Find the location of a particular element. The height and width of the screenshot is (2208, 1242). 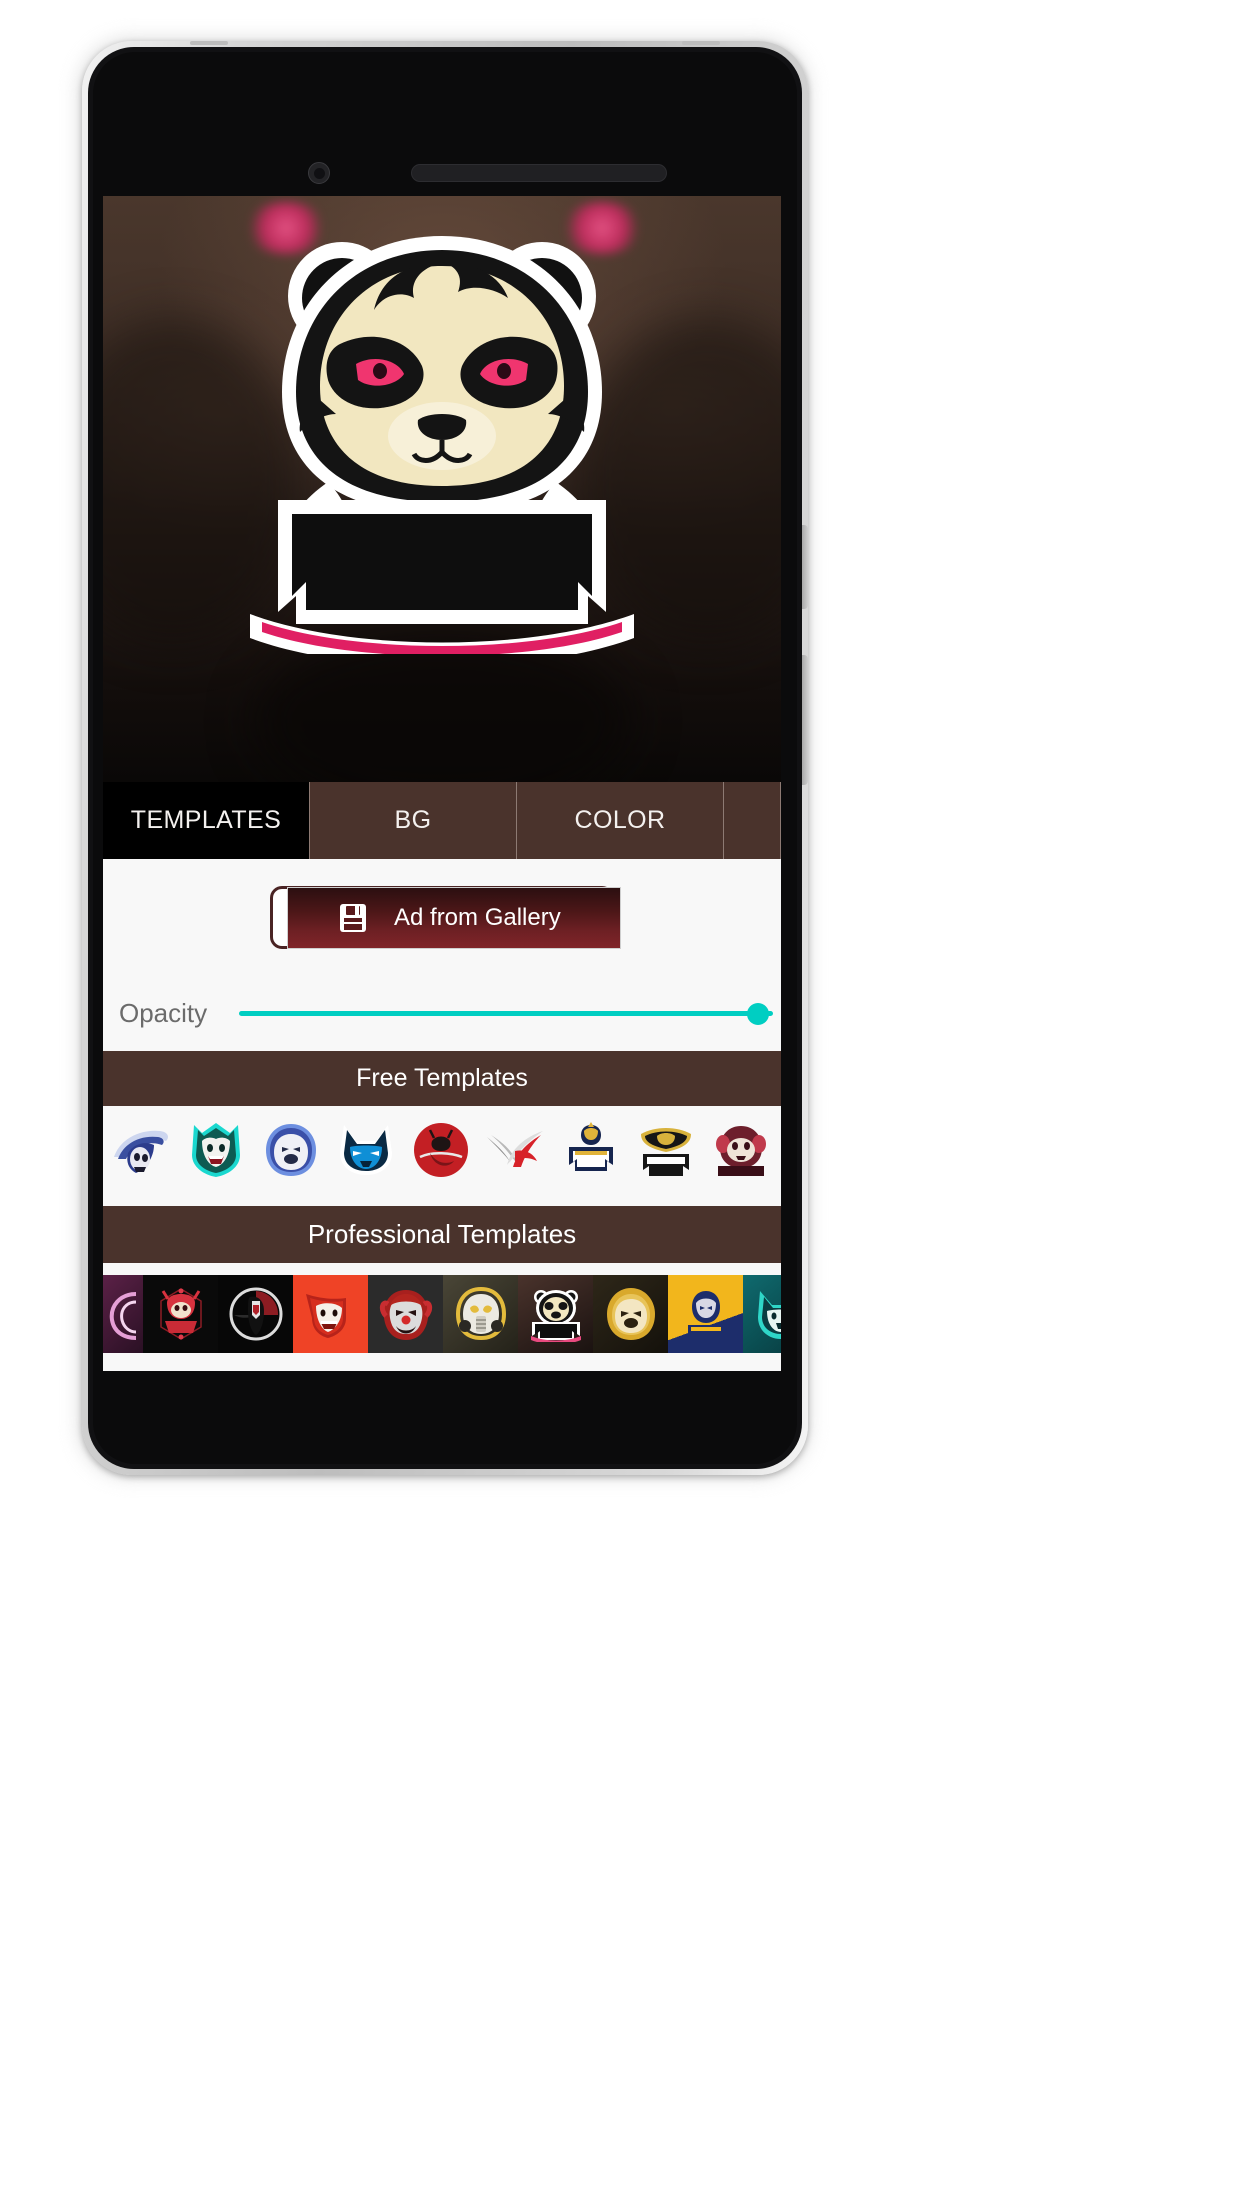

free-templates-strip is located at coordinates (442, 1150).